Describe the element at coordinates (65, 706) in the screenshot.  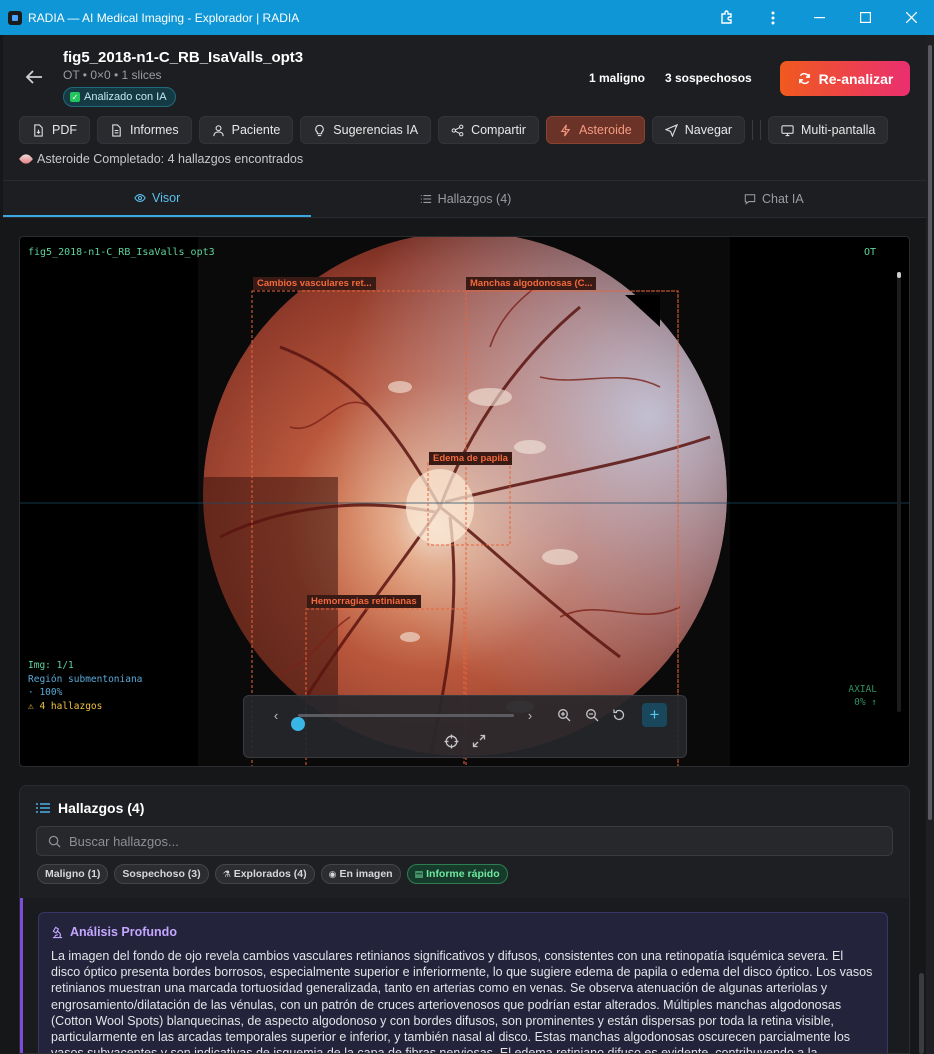
I see `findings-count: ⚠ 4 hallazgos` at that location.